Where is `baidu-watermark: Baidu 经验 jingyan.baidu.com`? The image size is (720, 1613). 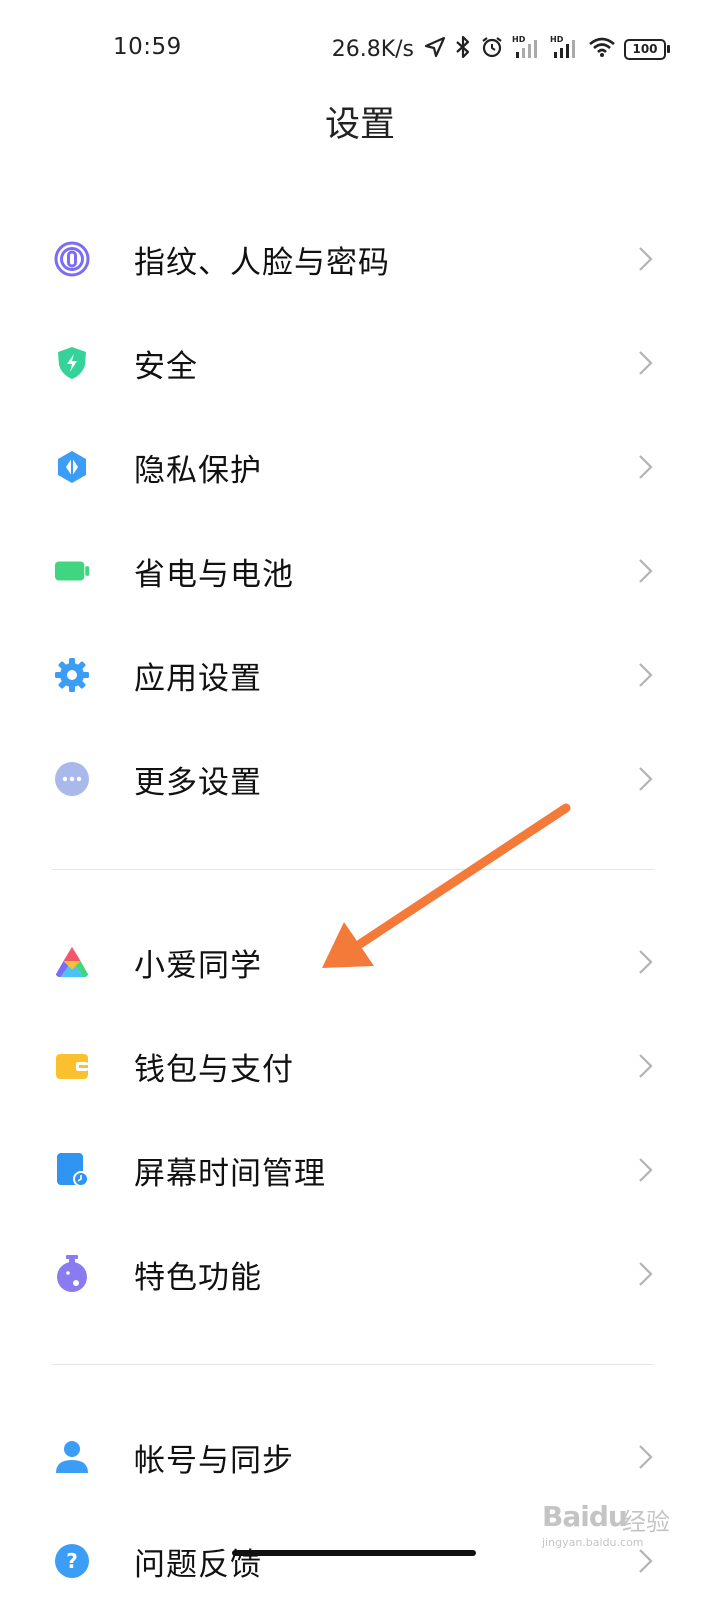
baidu-watermark: Baidu 经验 jingyan.baidu.com is located at coordinates (620, 1522).